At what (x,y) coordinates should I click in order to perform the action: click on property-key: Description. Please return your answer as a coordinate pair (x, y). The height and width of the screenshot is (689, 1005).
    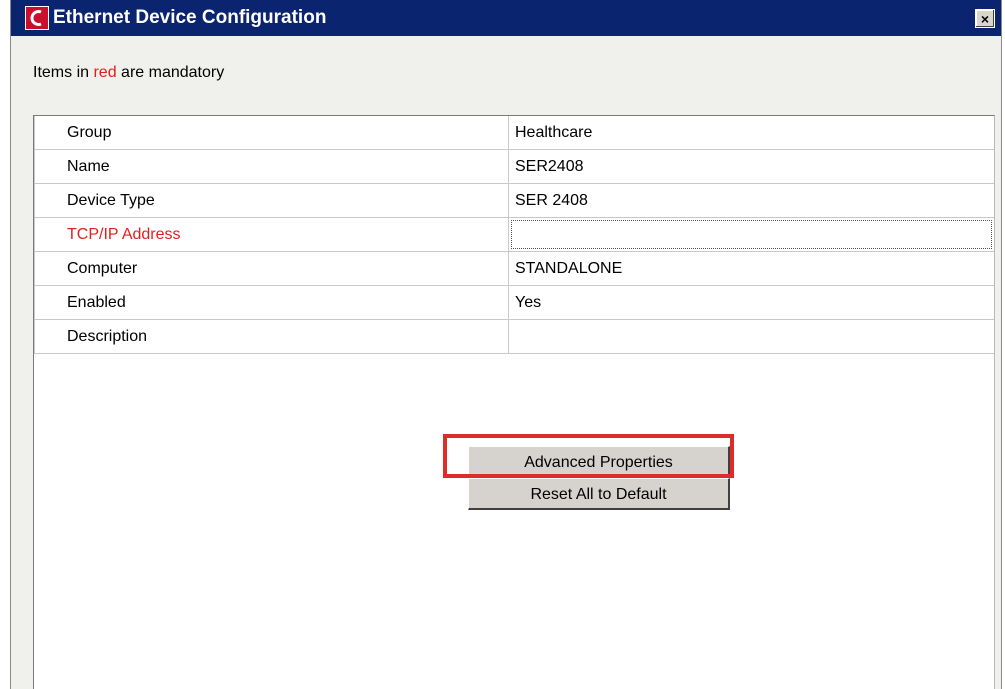
    Looking at the image, I should click on (271, 336).